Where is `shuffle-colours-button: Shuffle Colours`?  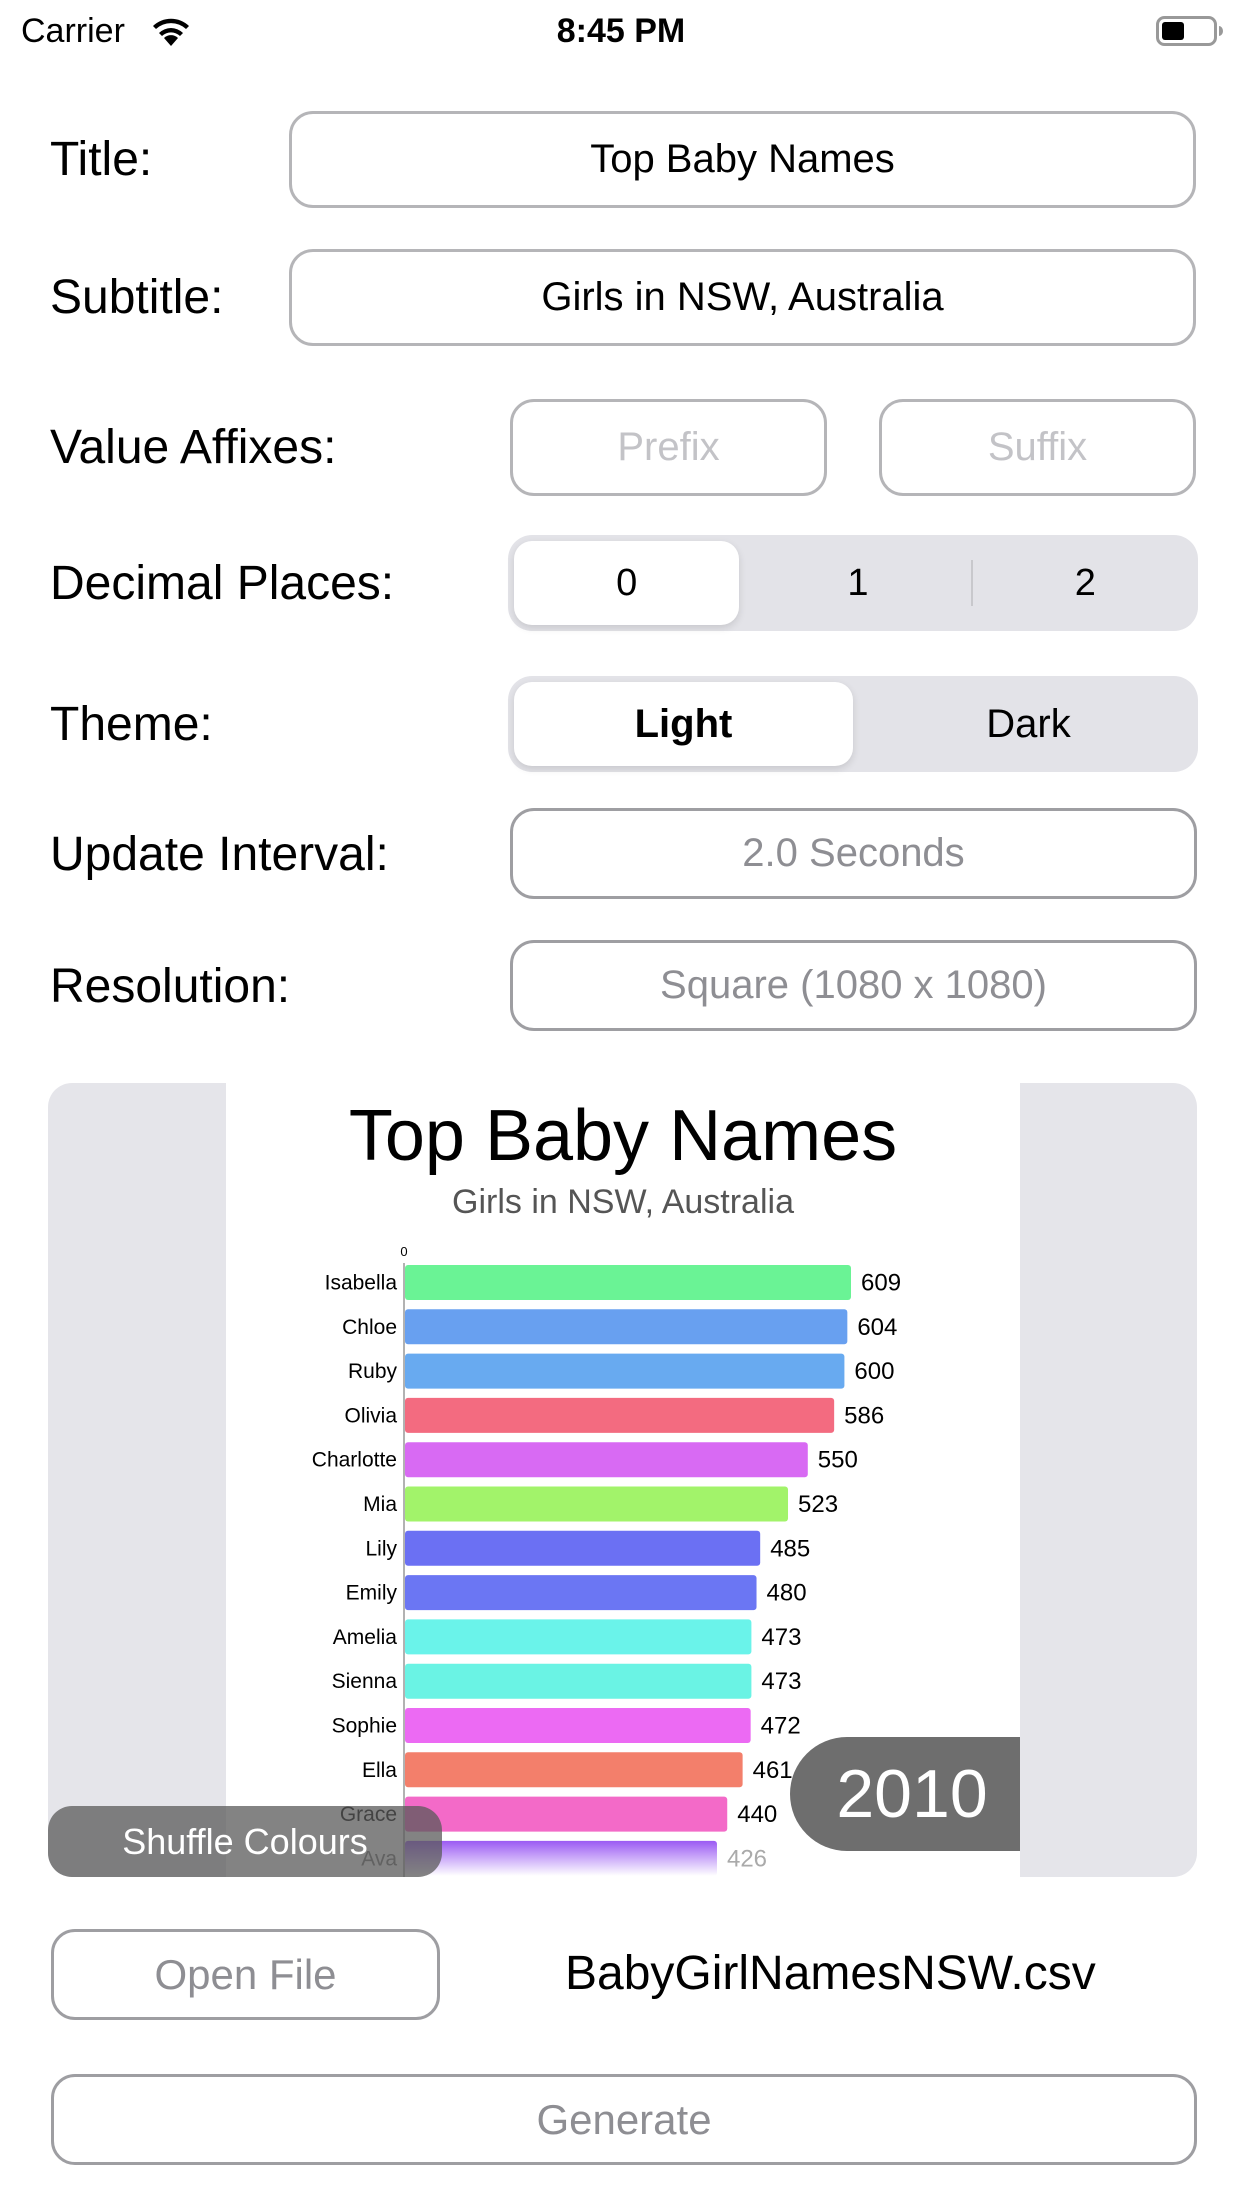
shuffle-colours-button: Shuffle Colours is located at coordinates (245, 1841).